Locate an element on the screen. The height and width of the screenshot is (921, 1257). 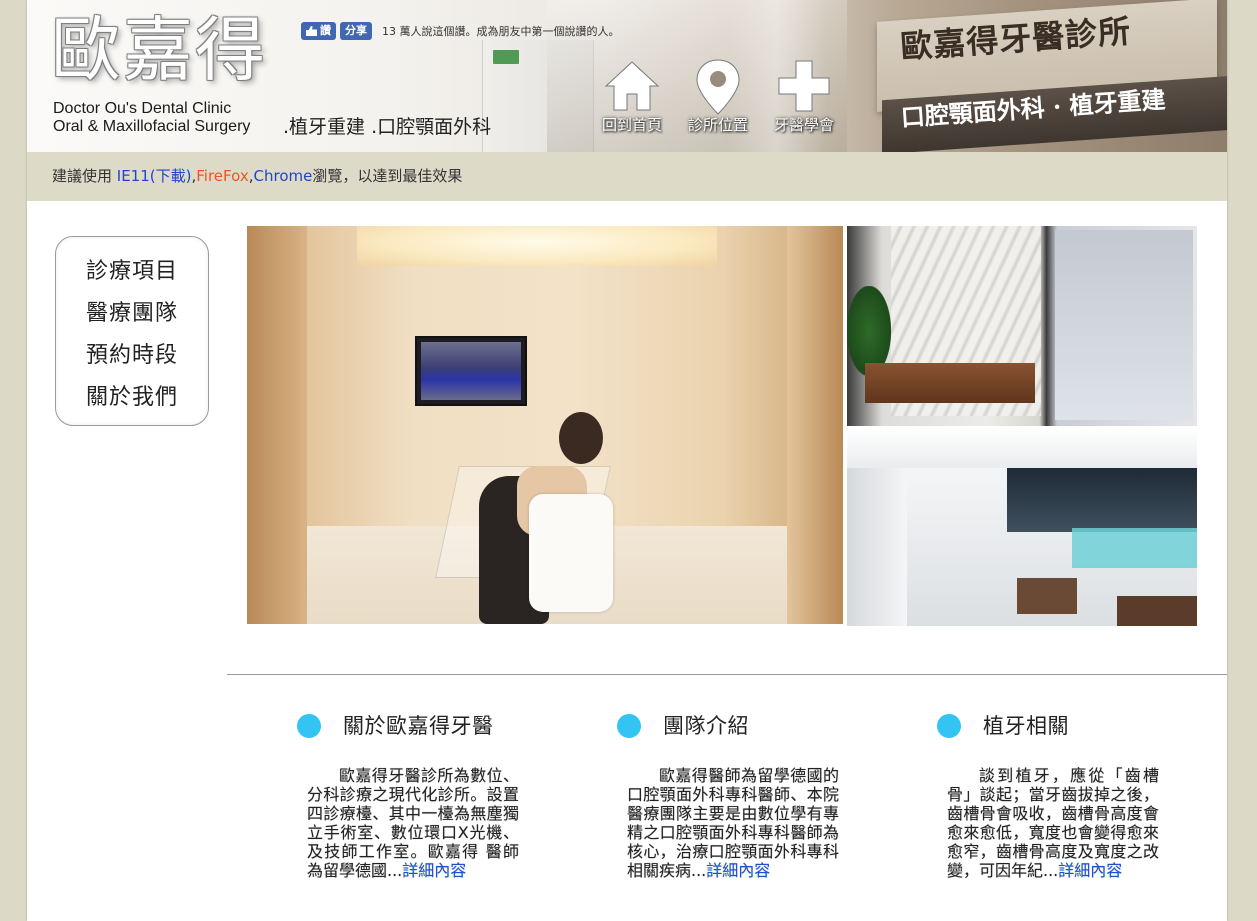
reception-photo is located at coordinates (1022, 326).